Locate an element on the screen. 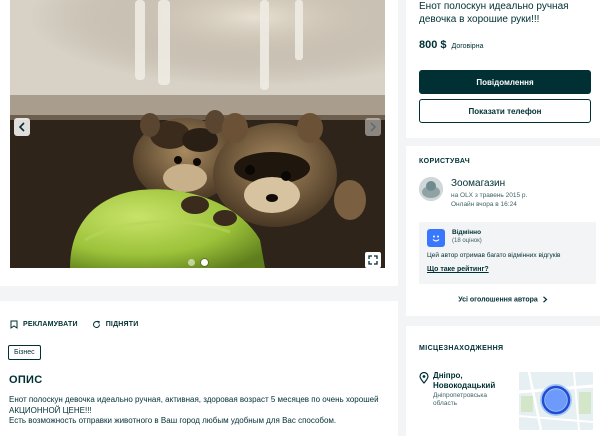 This screenshot has height=436, width=600. map-image is located at coordinates (556, 401).